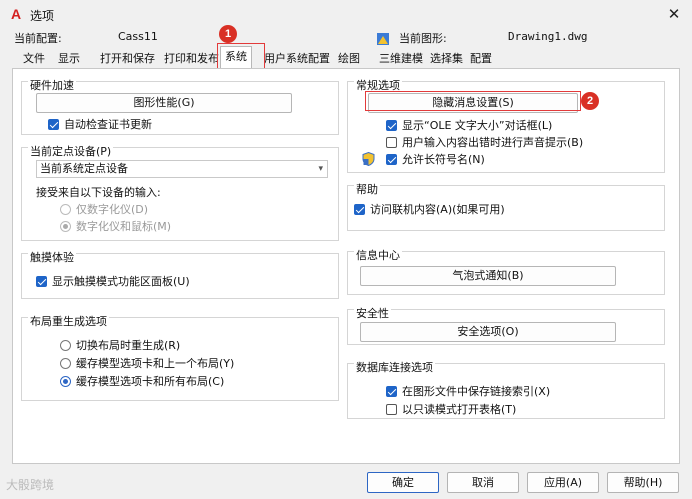 The height and width of the screenshot is (499, 692). What do you see at coordinates (394, 367) in the screenshot?
I see `db-connect-title: 数据库连接选项` at bounding box center [394, 367].